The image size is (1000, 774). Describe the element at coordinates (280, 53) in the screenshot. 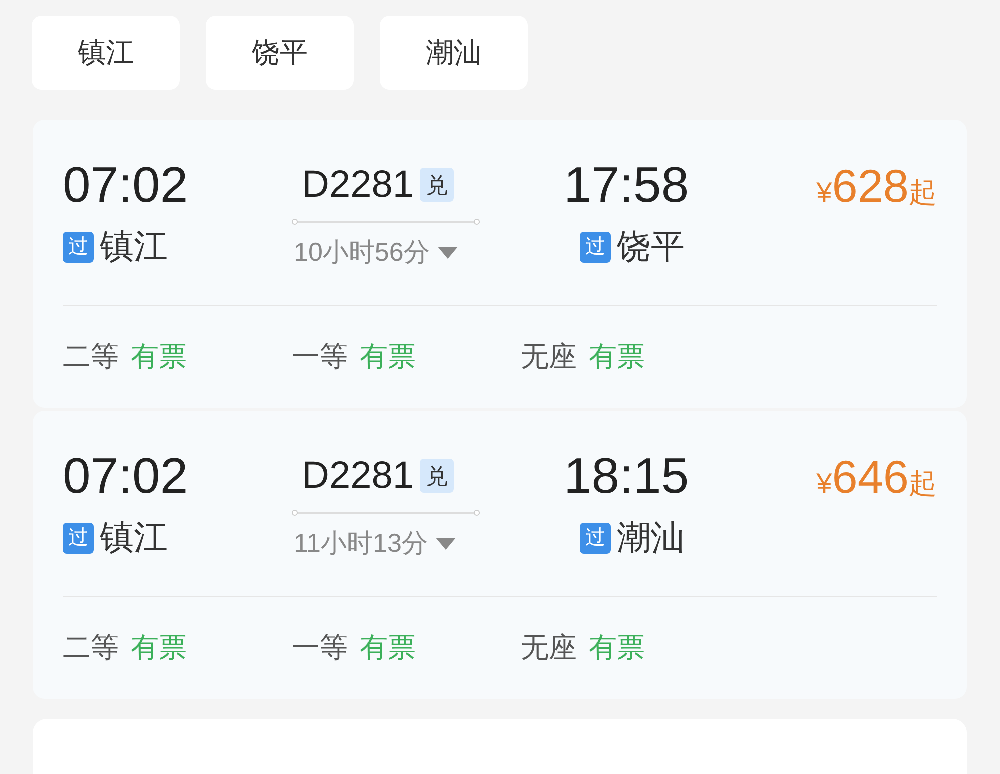

I see `station-chip: 饶平` at that location.